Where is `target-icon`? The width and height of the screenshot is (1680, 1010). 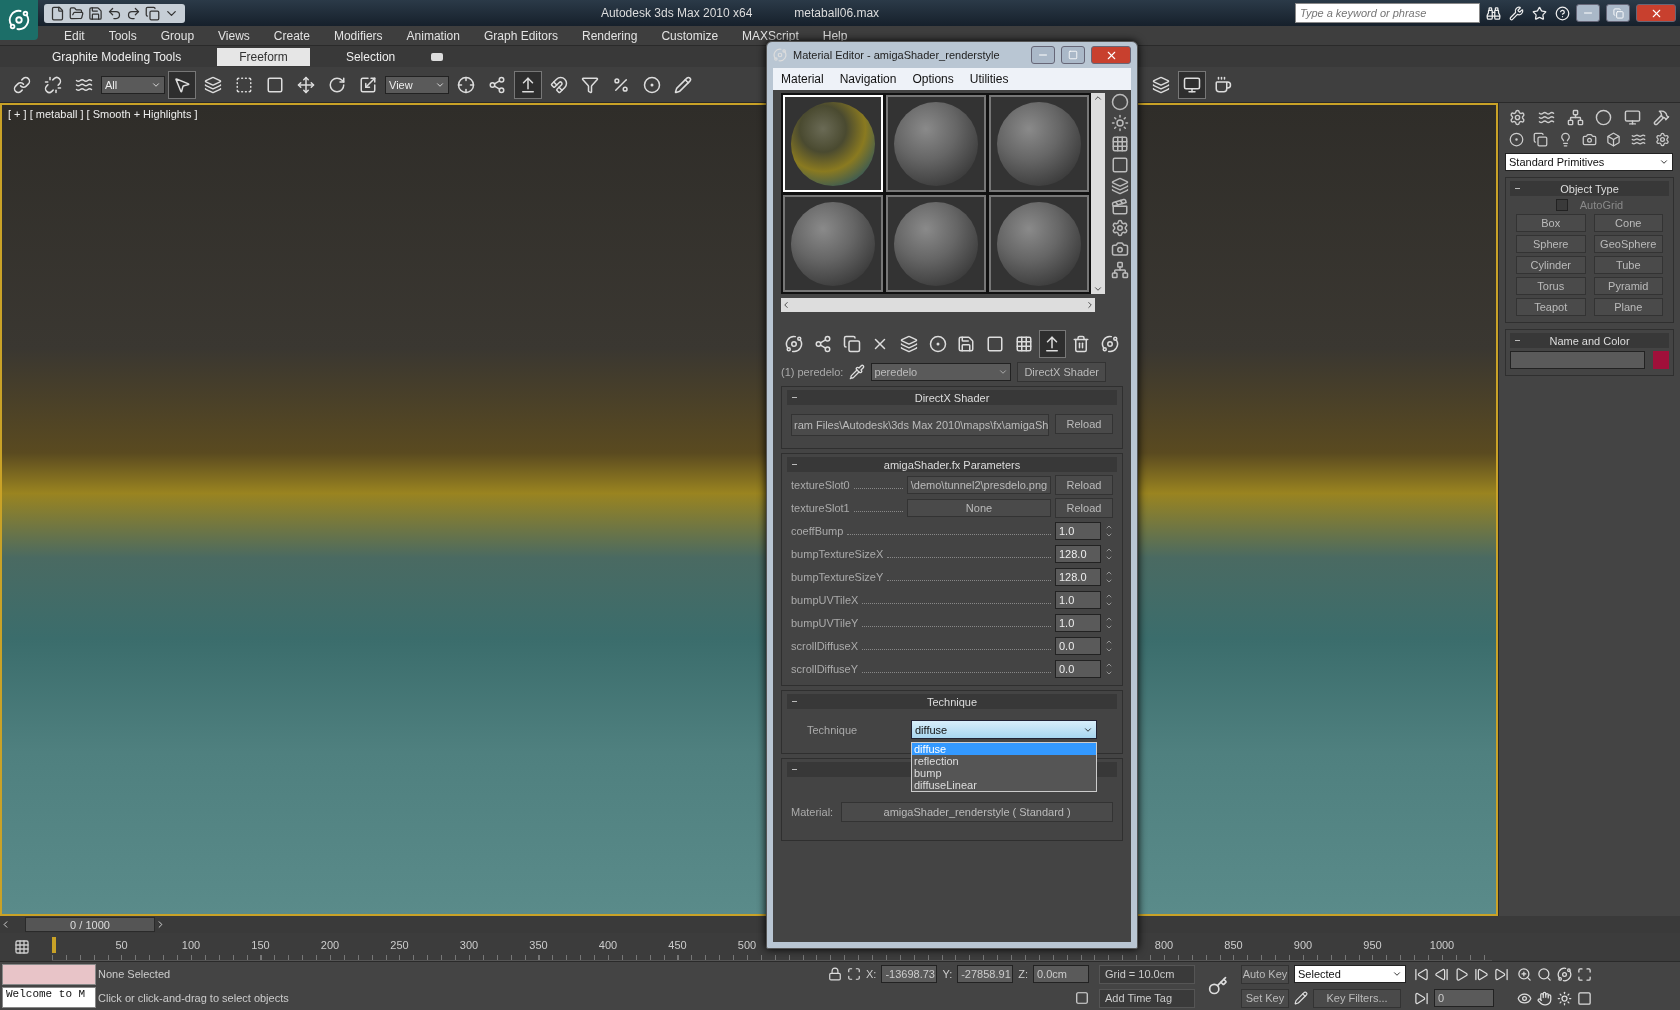 target-icon is located at coordinates (1604, 117).